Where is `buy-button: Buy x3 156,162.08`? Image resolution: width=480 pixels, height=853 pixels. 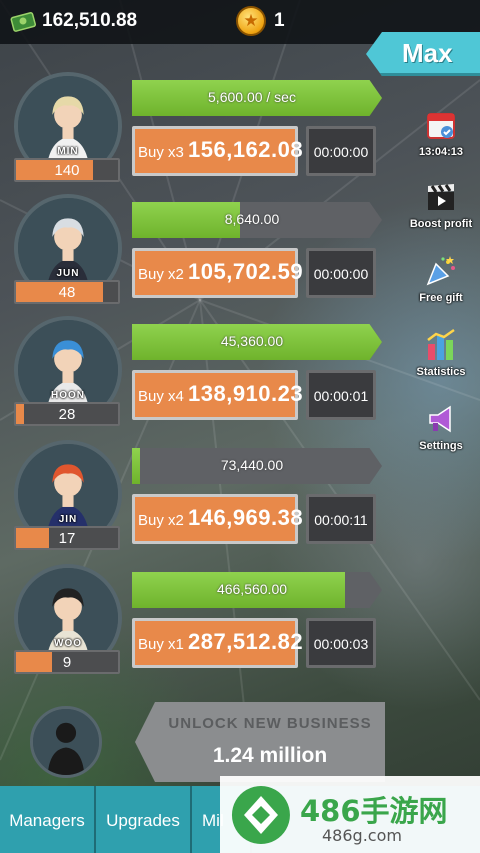 buy-button: Buy x3 156,162.08 is located at coordinates (217, 151).